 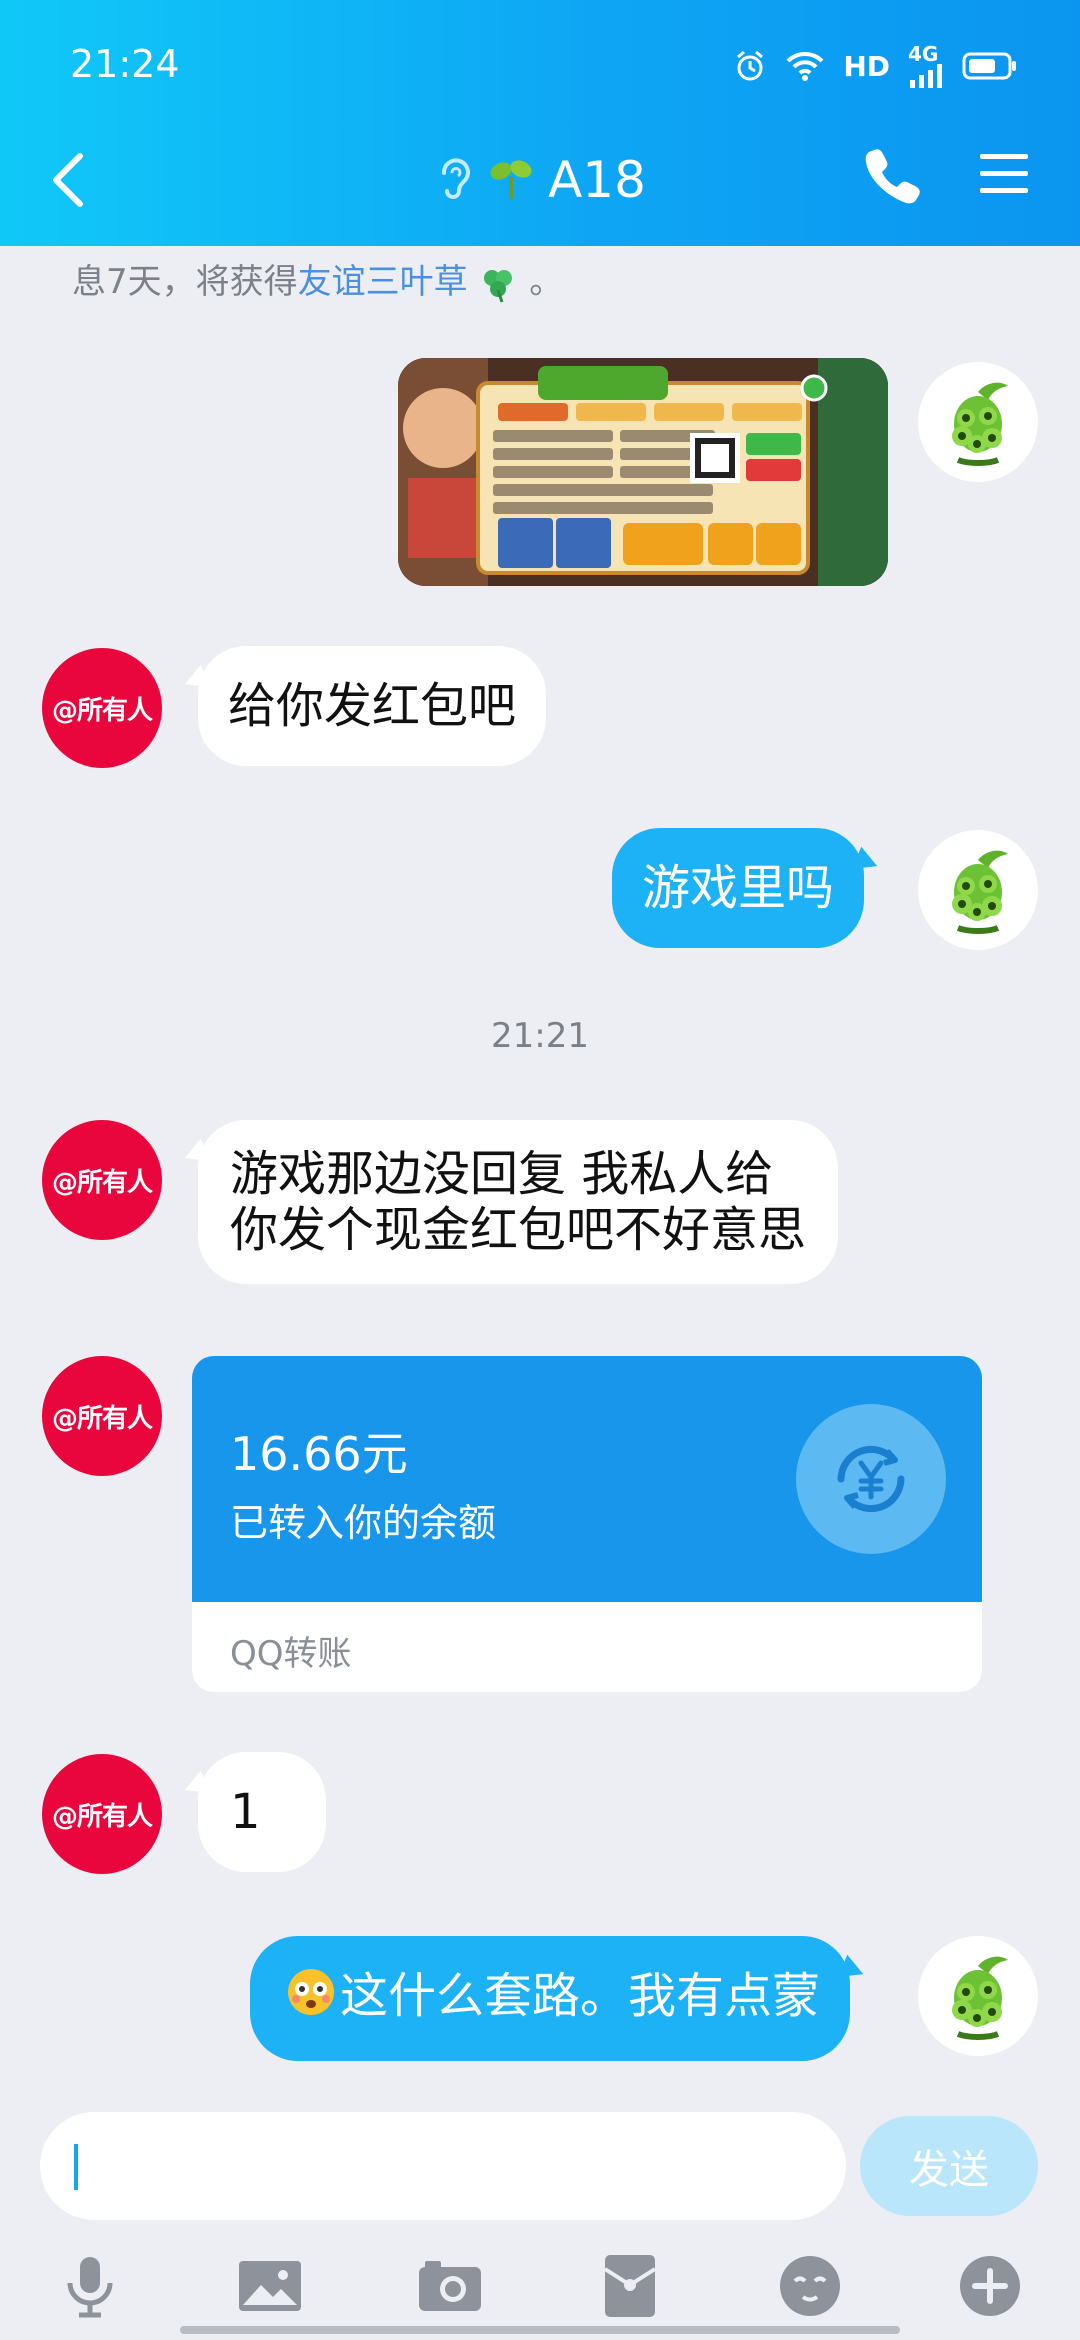 What do you see at coordinates (546, 282) in the screenshot?
I see `system-notice-suffix: 。` at bounding box center [546, 282].